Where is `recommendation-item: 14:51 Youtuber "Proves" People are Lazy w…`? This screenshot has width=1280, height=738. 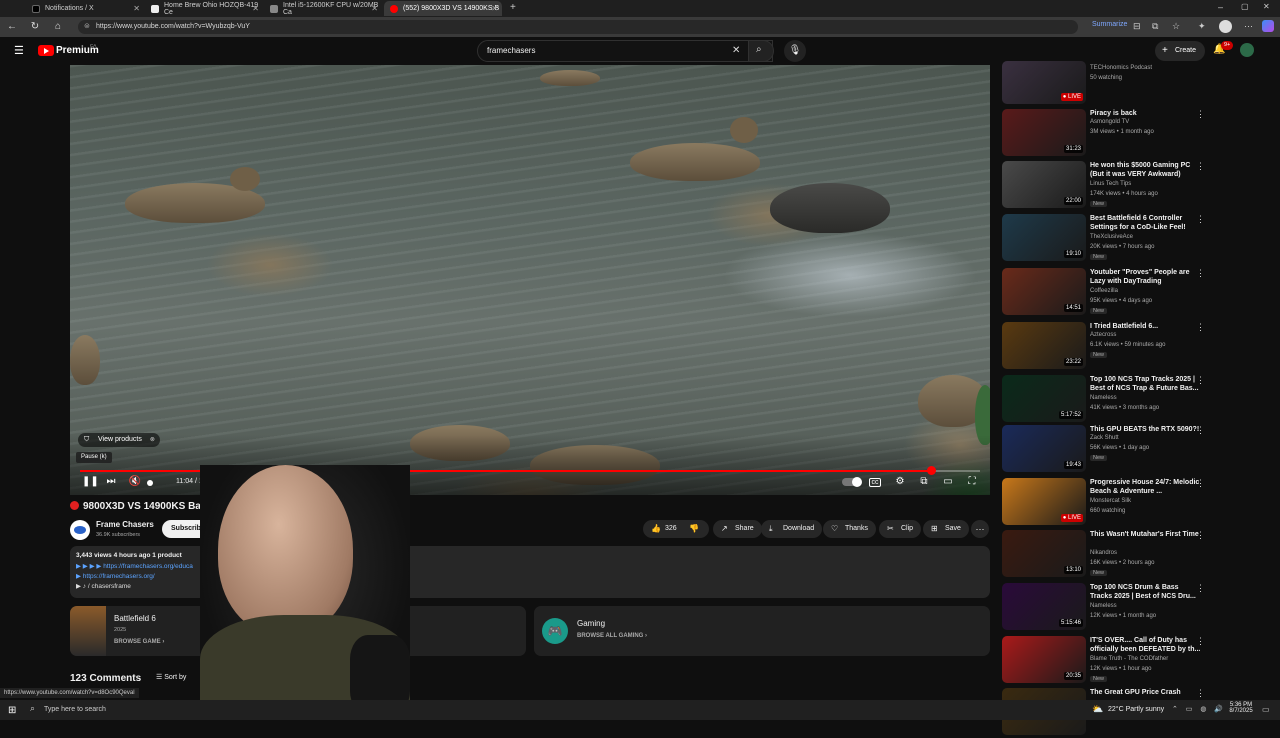 recommendation-item: 14:51 Youtuber "Proves" People are Lazy w… is located at coordinates (1107, 293).